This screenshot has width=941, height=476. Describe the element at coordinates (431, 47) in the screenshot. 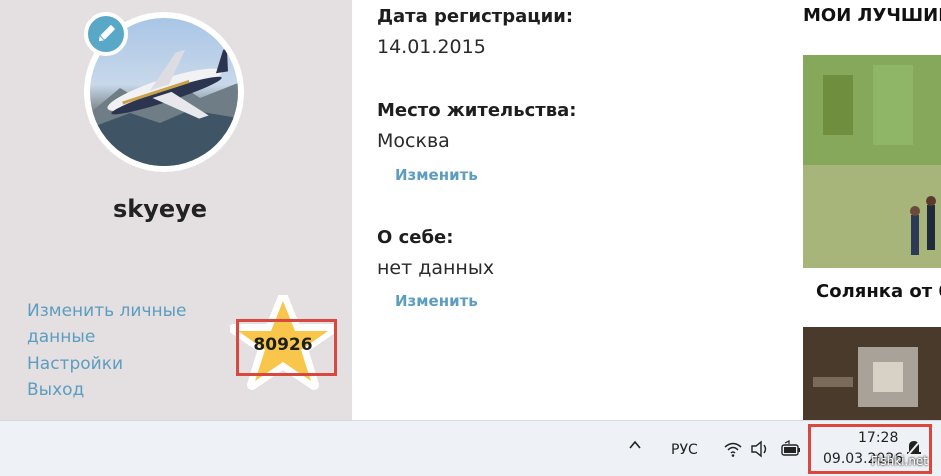

I see `registration-date: 14.01.2015` at that location.